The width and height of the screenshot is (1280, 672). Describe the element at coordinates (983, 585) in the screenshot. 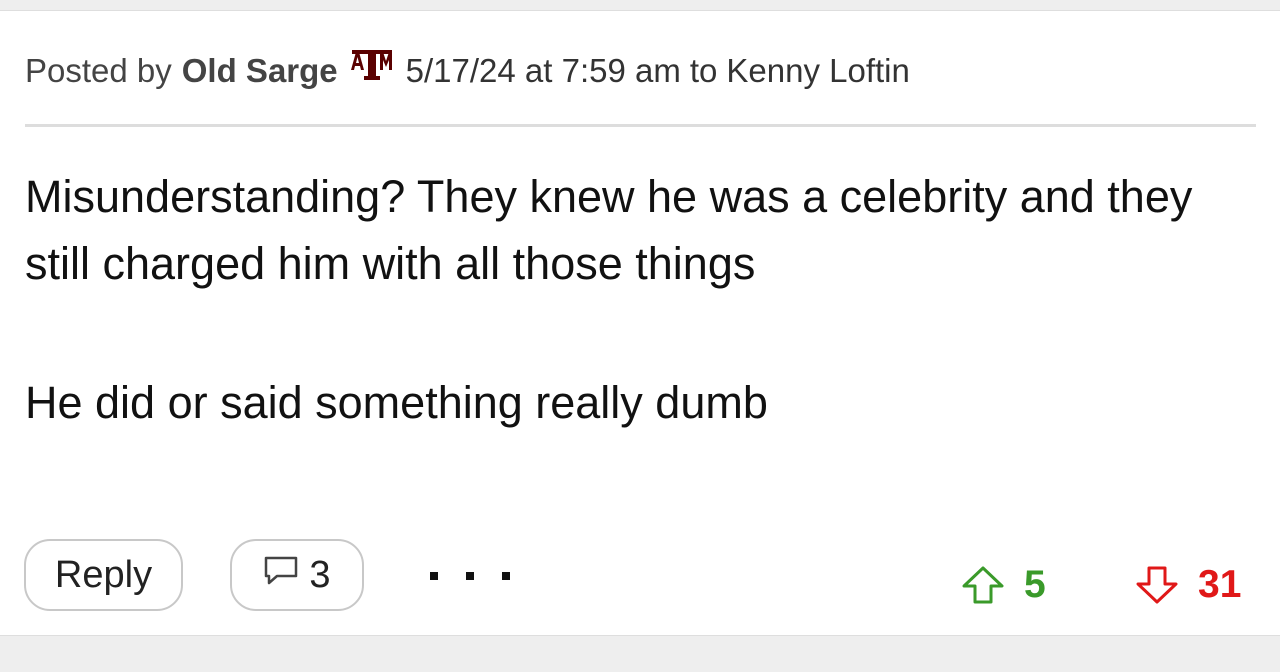

I see `arrow-up-icon` at that location.